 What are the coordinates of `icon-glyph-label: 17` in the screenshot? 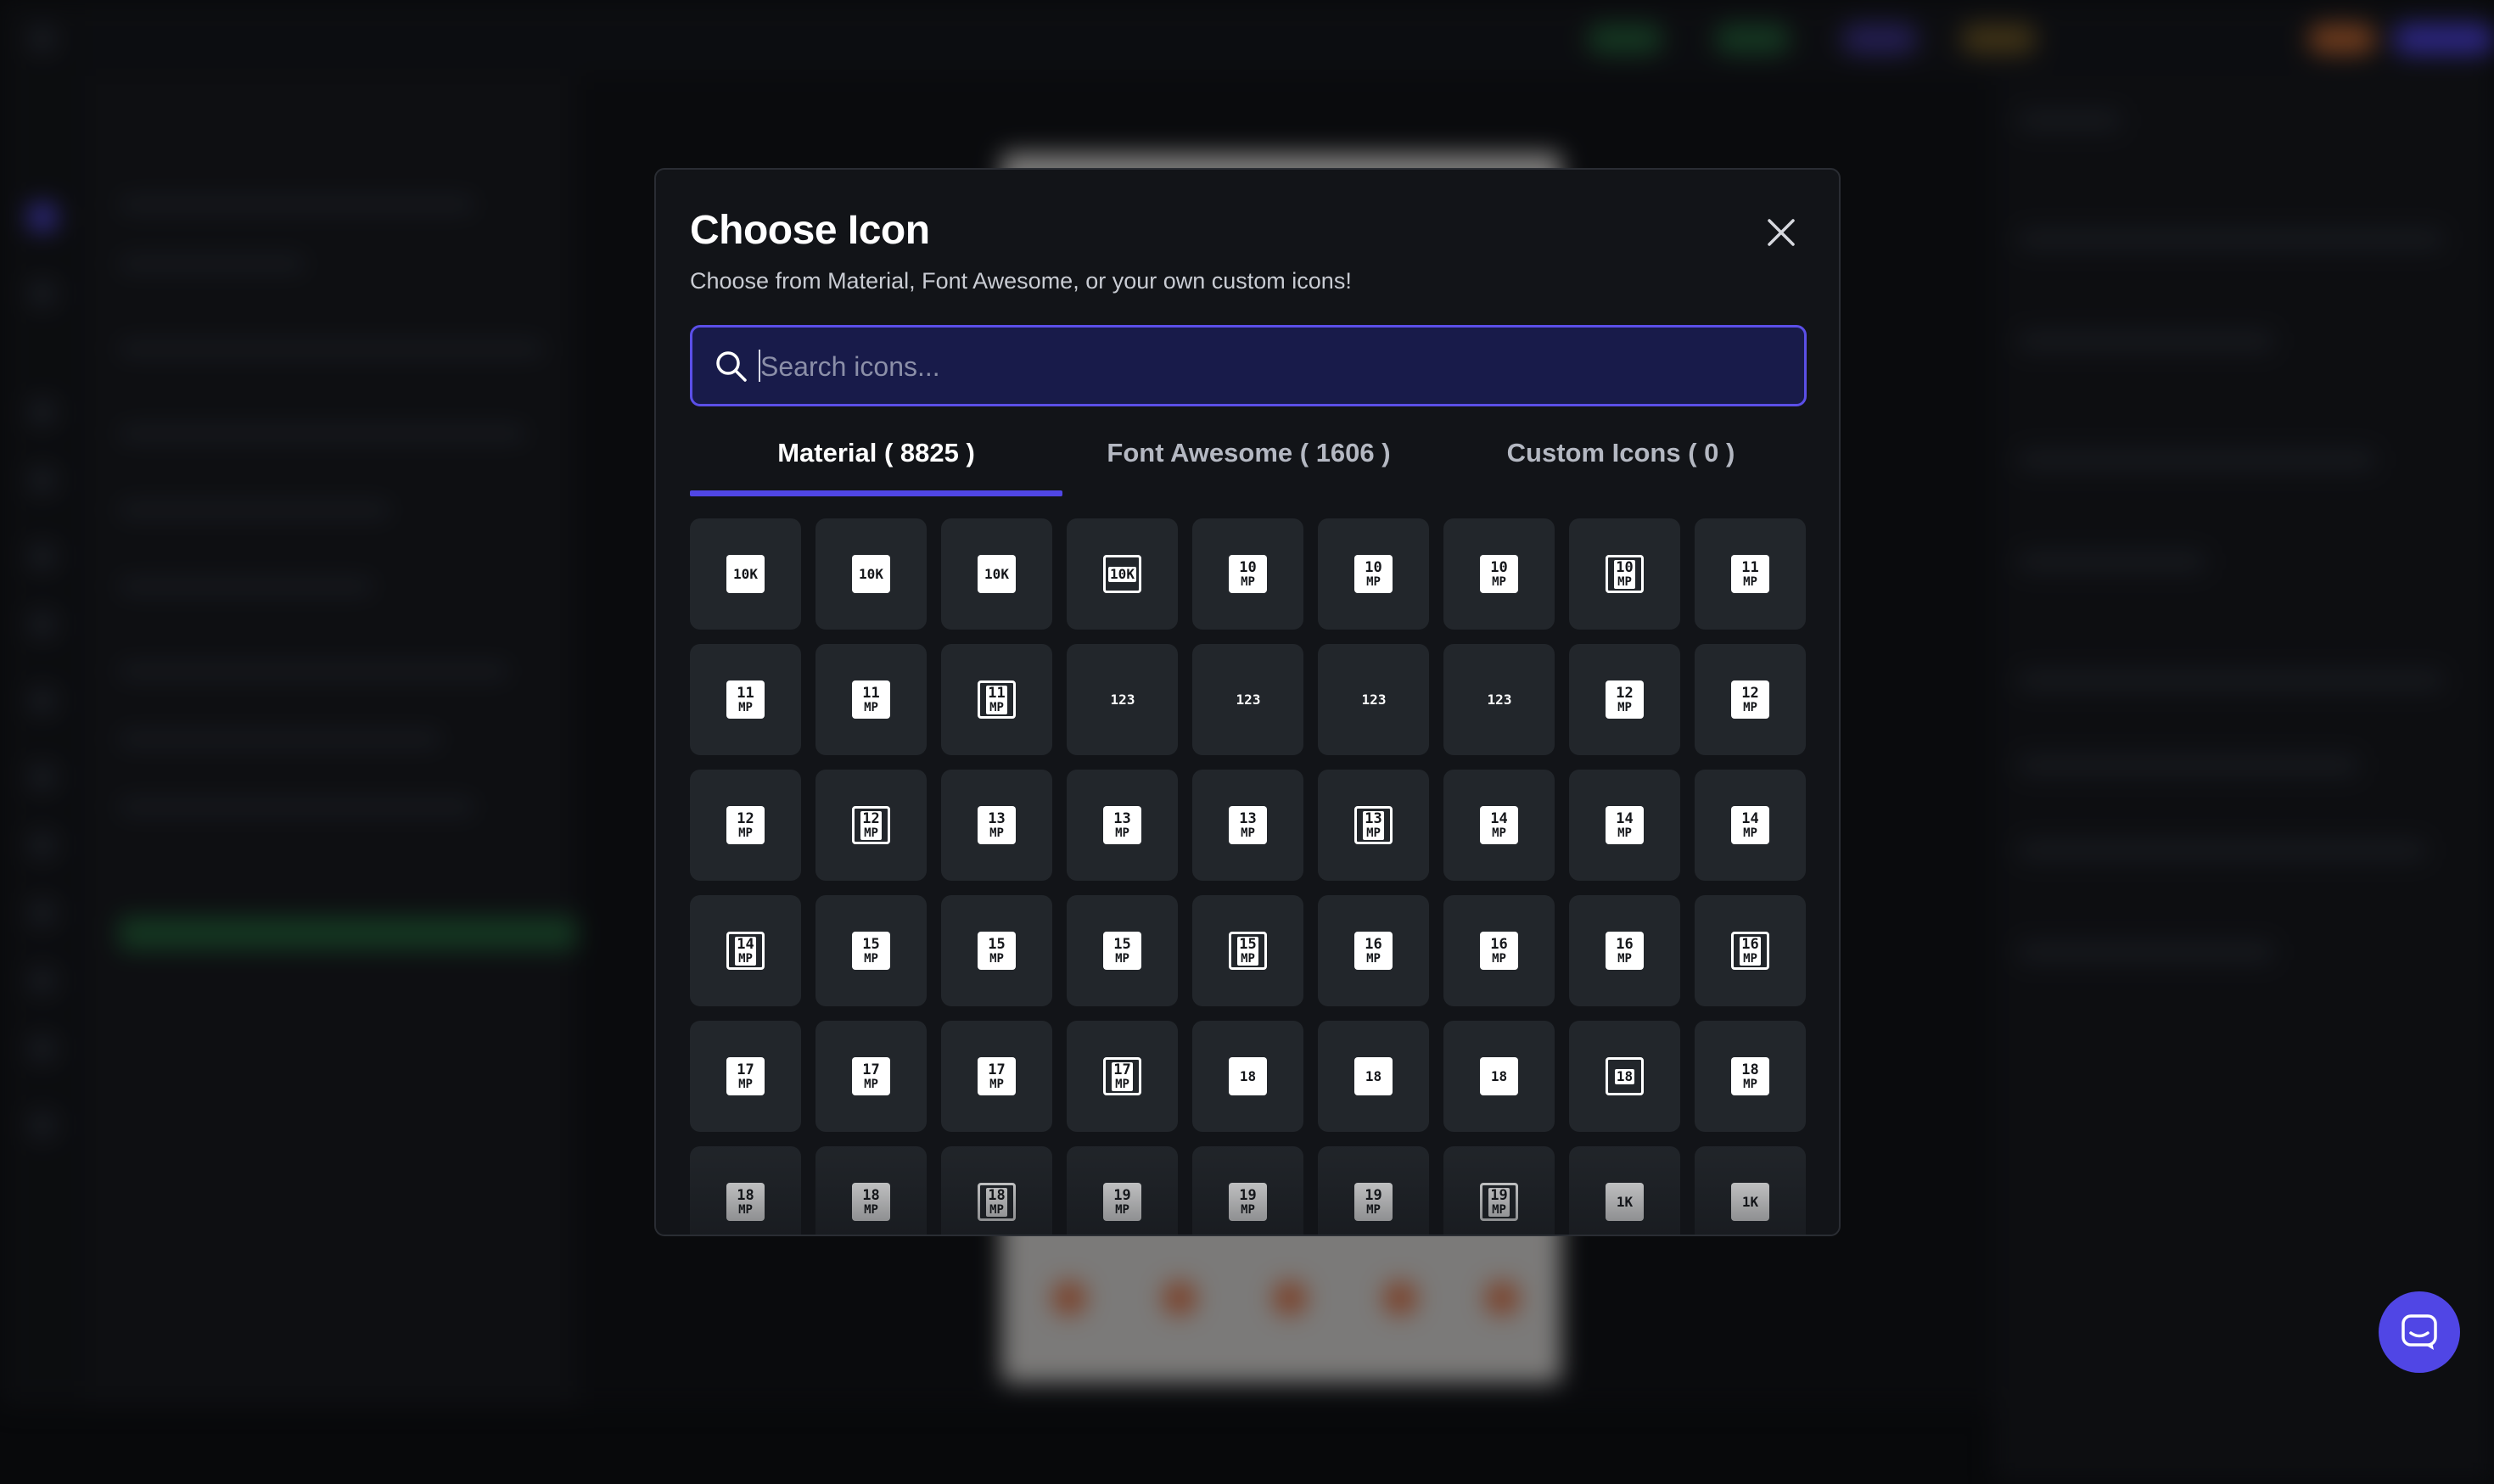 It's located at (997, 1069).